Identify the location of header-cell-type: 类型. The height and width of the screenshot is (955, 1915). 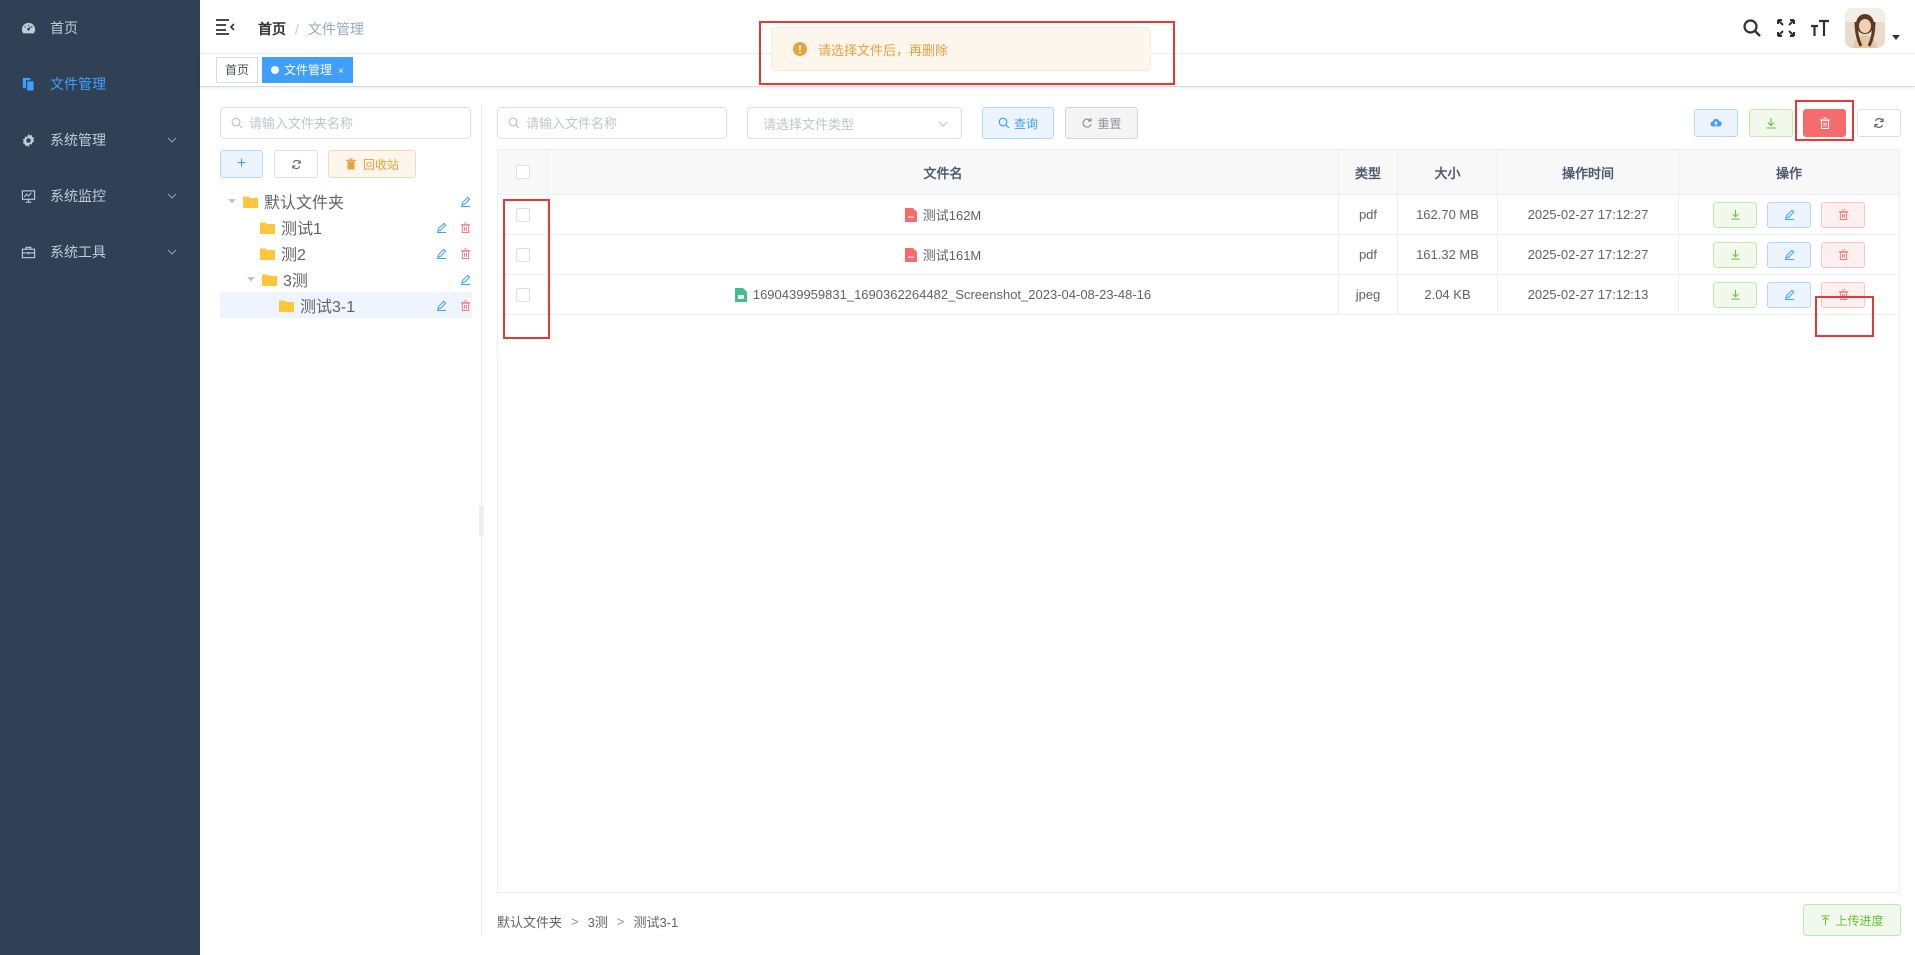
(1368, 172).